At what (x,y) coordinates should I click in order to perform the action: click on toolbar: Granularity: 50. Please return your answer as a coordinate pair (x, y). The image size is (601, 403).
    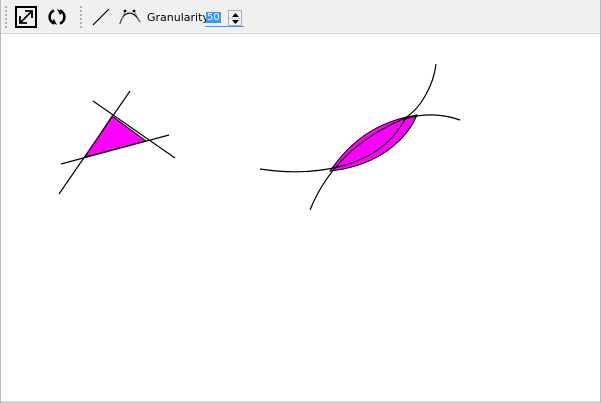
    Looking at the image, I should click on (300, 17).